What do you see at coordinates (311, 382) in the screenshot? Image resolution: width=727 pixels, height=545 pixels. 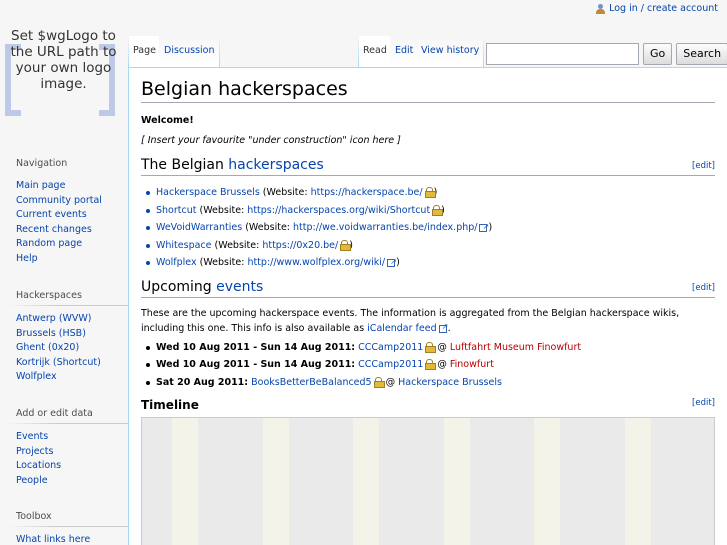 I see `event-link: BooksBetterBeBalanced5` at bounding box center [311, 382].